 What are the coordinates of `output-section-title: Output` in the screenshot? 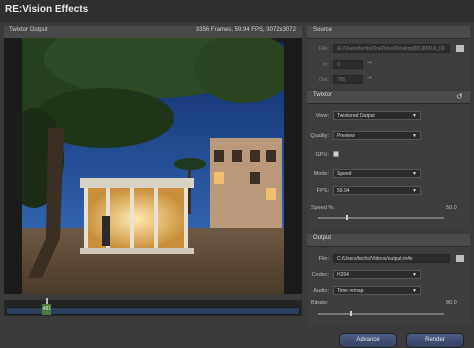 It's located at (322, 238).